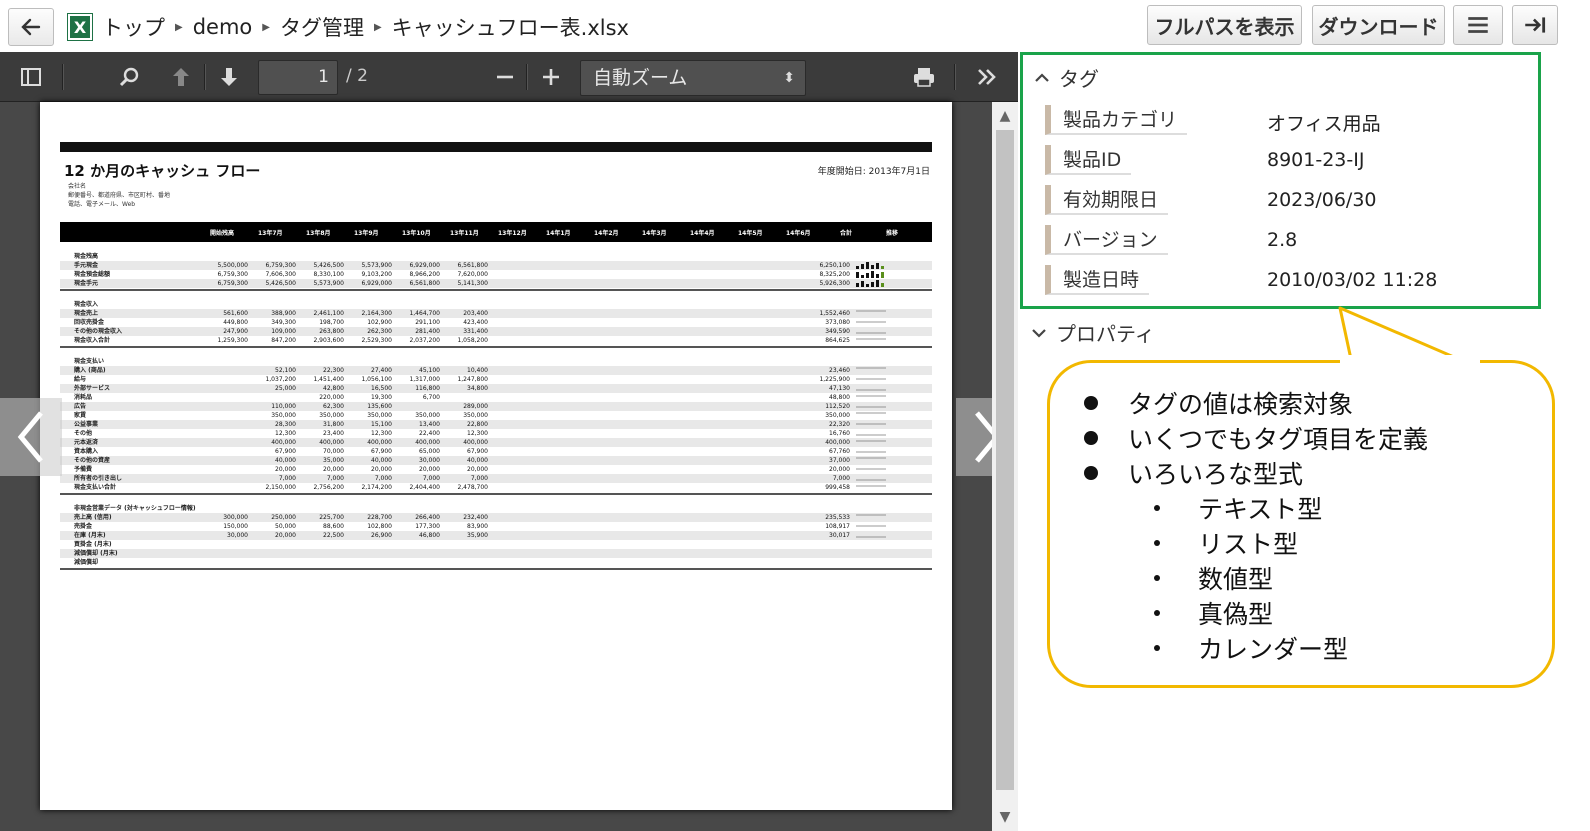  I want to click on cell-value: 10,400, so click(477, 370).